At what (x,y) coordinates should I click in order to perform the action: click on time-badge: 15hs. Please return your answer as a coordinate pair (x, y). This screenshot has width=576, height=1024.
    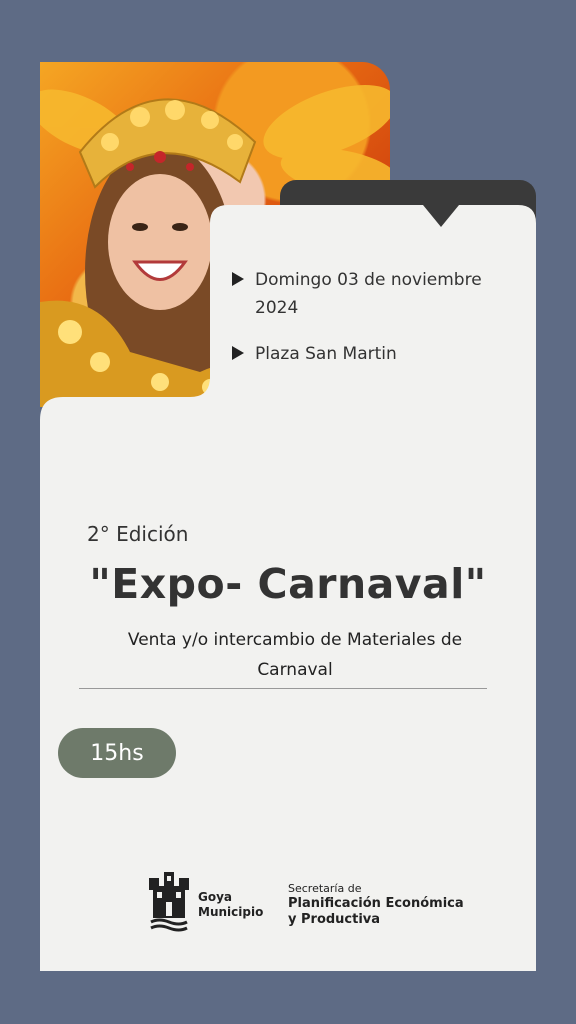
    Looking at the image, I should click on (117, 753).